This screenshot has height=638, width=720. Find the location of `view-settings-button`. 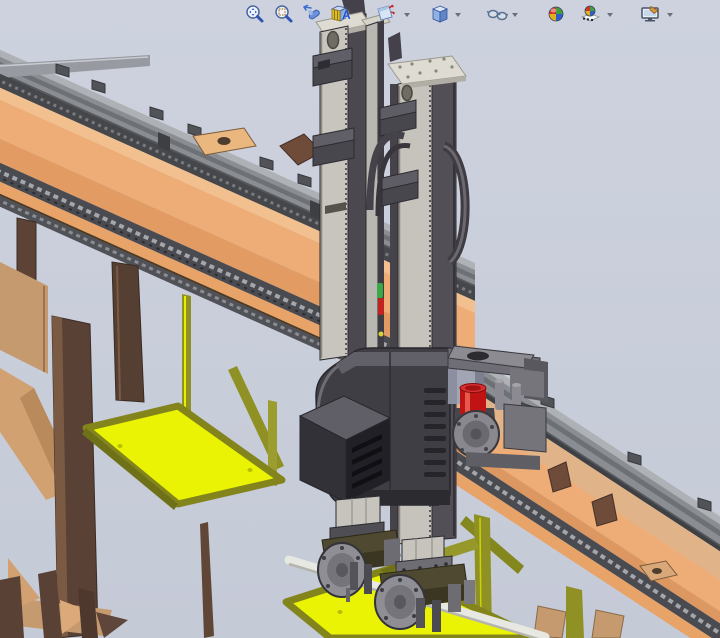

view-settings-button is located at coordinates (650, 14).